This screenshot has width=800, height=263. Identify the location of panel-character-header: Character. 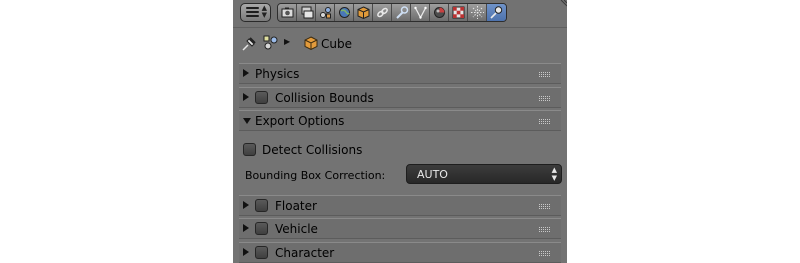
(400, 252).